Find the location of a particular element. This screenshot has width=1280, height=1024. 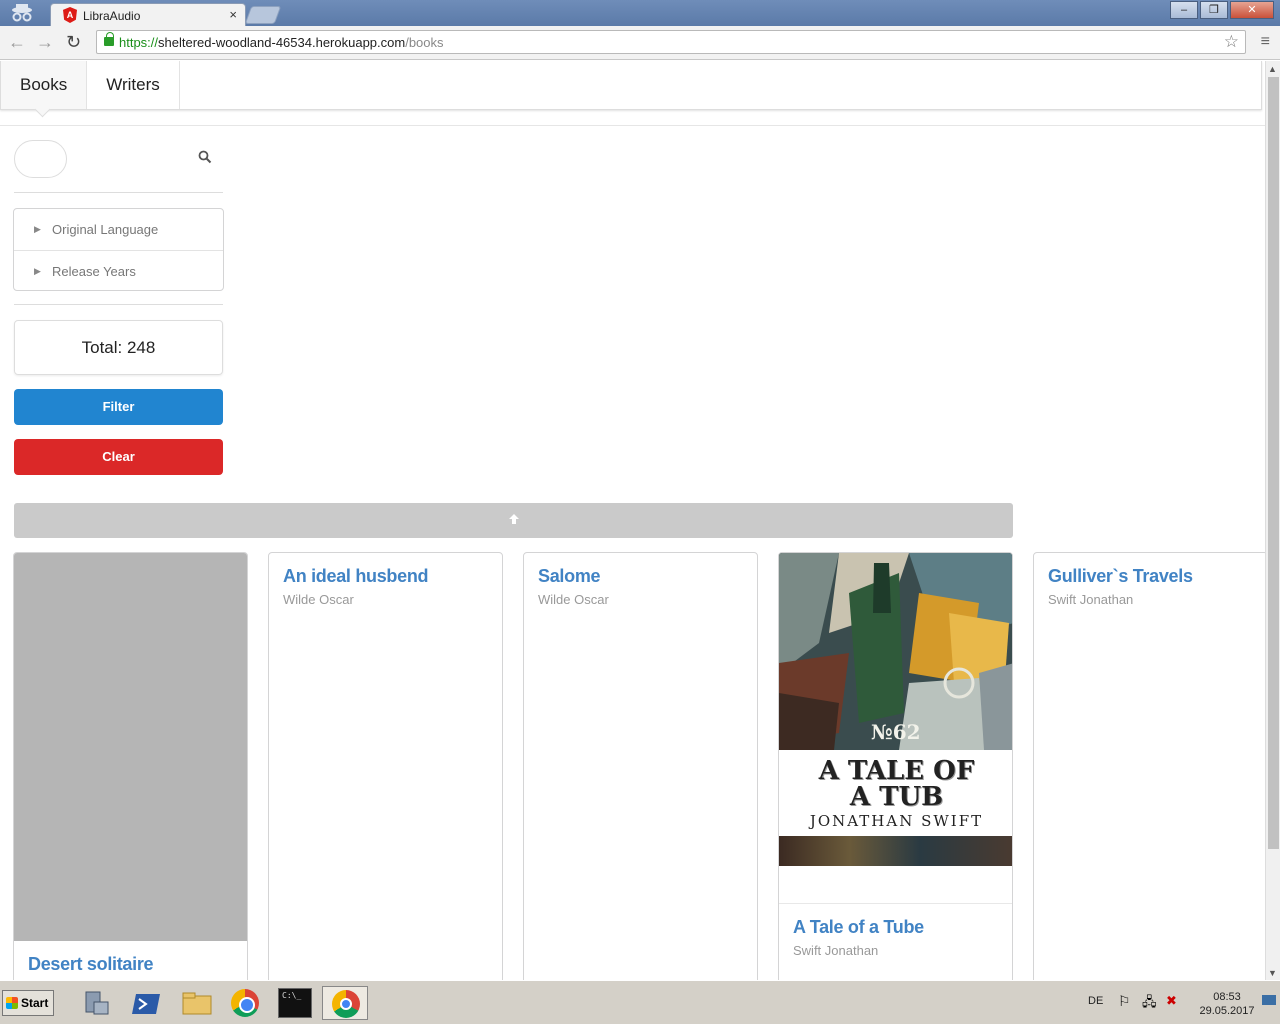

scroll-up-bar is located at coordinates (513, 520).